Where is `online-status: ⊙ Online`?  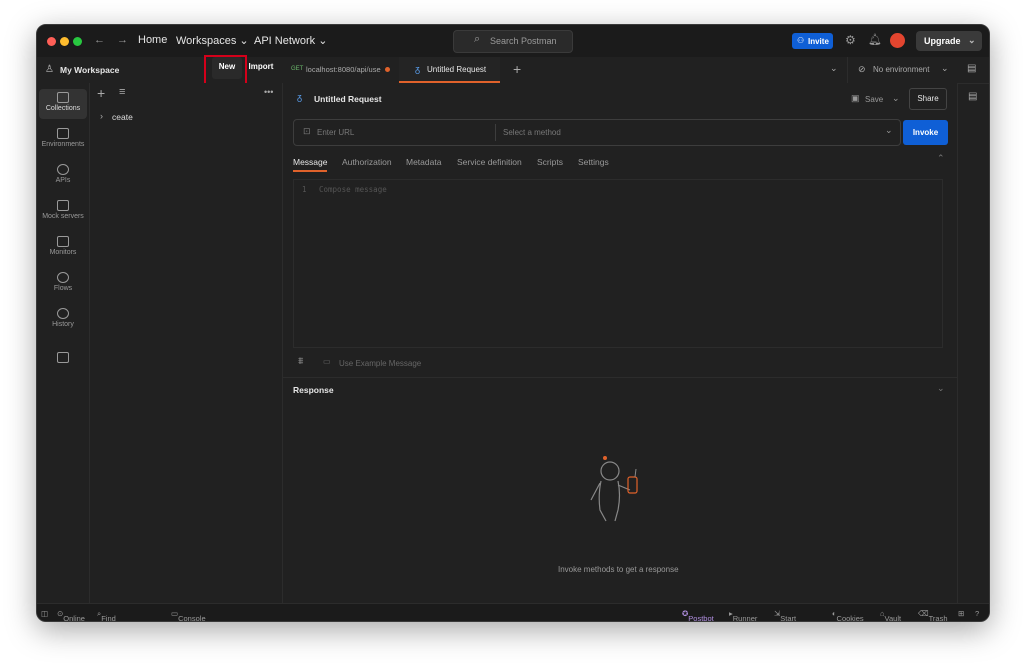
online-status: ⊙ Online is located at coordinates (71, 615).